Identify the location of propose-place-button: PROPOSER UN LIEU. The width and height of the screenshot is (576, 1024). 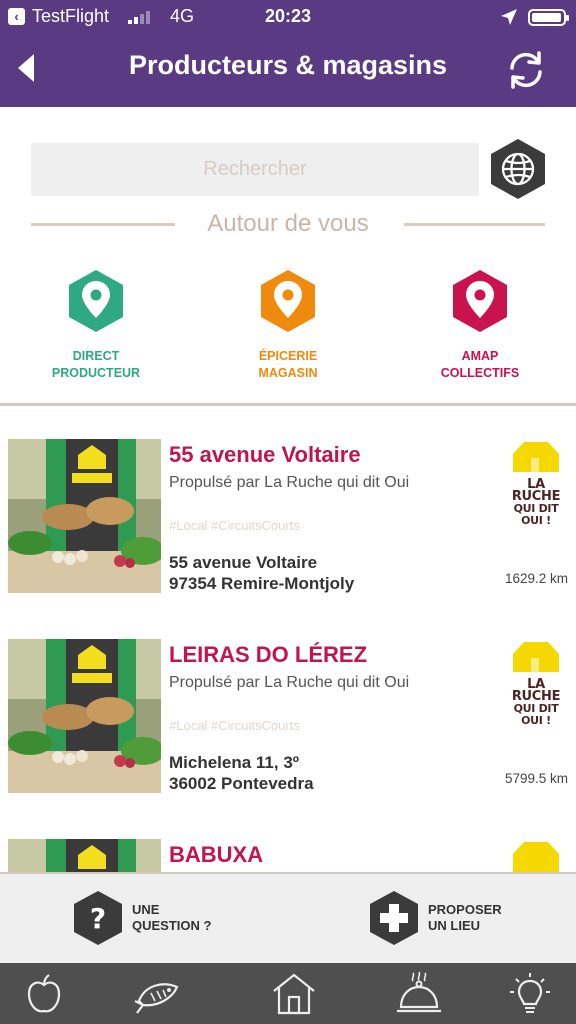
(435, 918).